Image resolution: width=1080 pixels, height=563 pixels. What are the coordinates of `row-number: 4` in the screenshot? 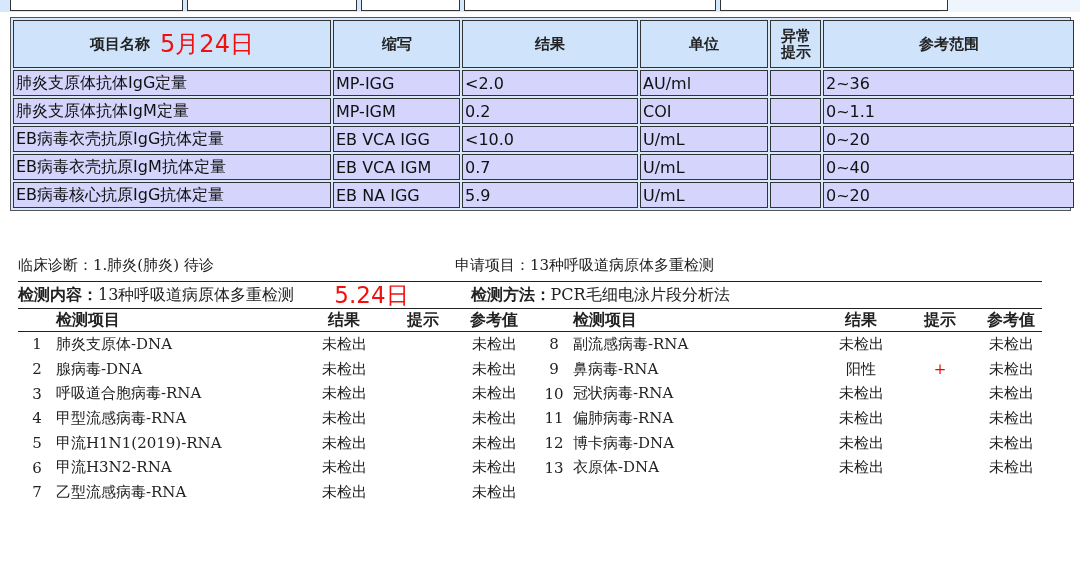 It's located at (37, 418).